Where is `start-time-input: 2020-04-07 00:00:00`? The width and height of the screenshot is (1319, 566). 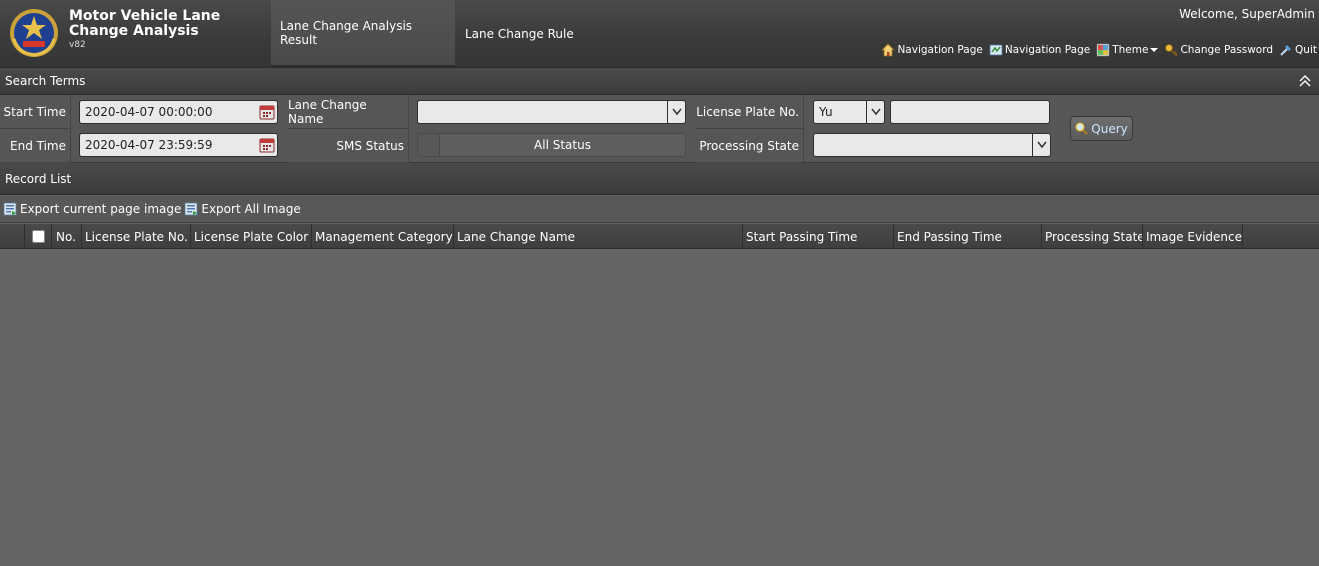 start-time-input: 2020-04-07 00:00:00 is located at coordinates (178, 112).